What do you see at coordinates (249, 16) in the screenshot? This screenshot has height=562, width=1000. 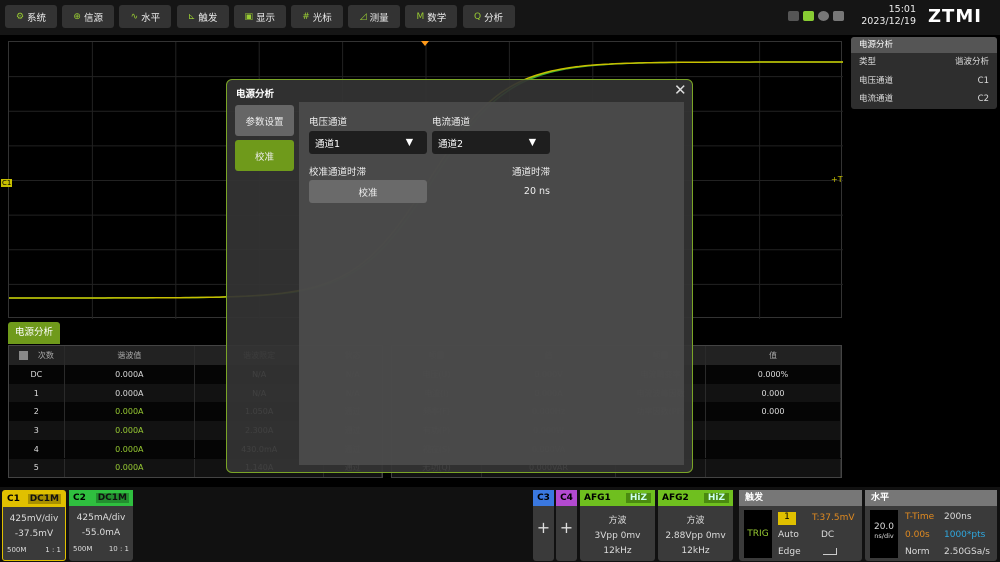 I see `display-icon: ▣` at bounding box center [249, 16].